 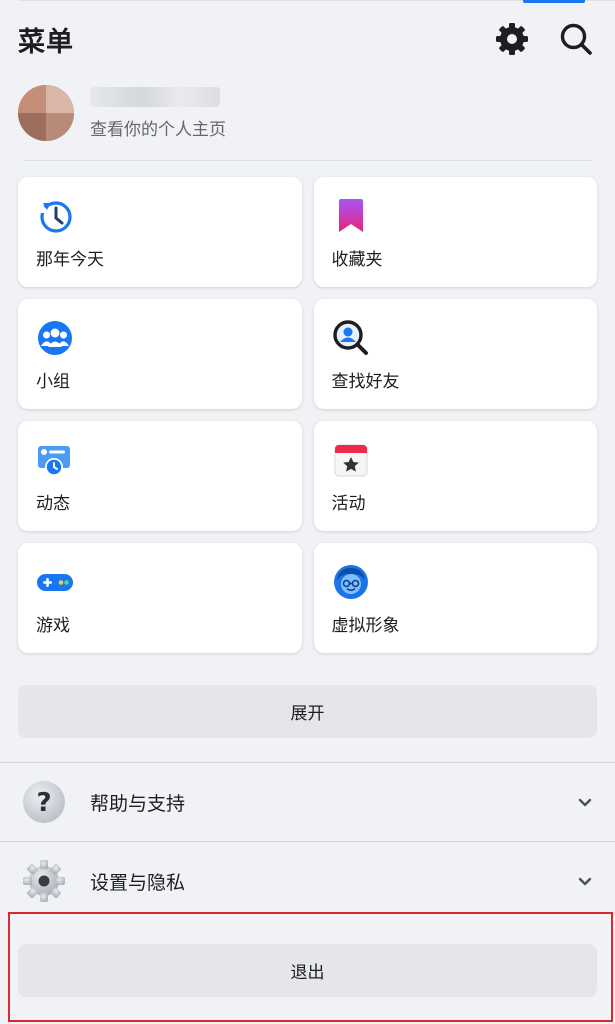 What do you see at coordinates (160, 354) in the screenshot?
I see `shortcut-groups: 小组` at bounding box center [160, 354].